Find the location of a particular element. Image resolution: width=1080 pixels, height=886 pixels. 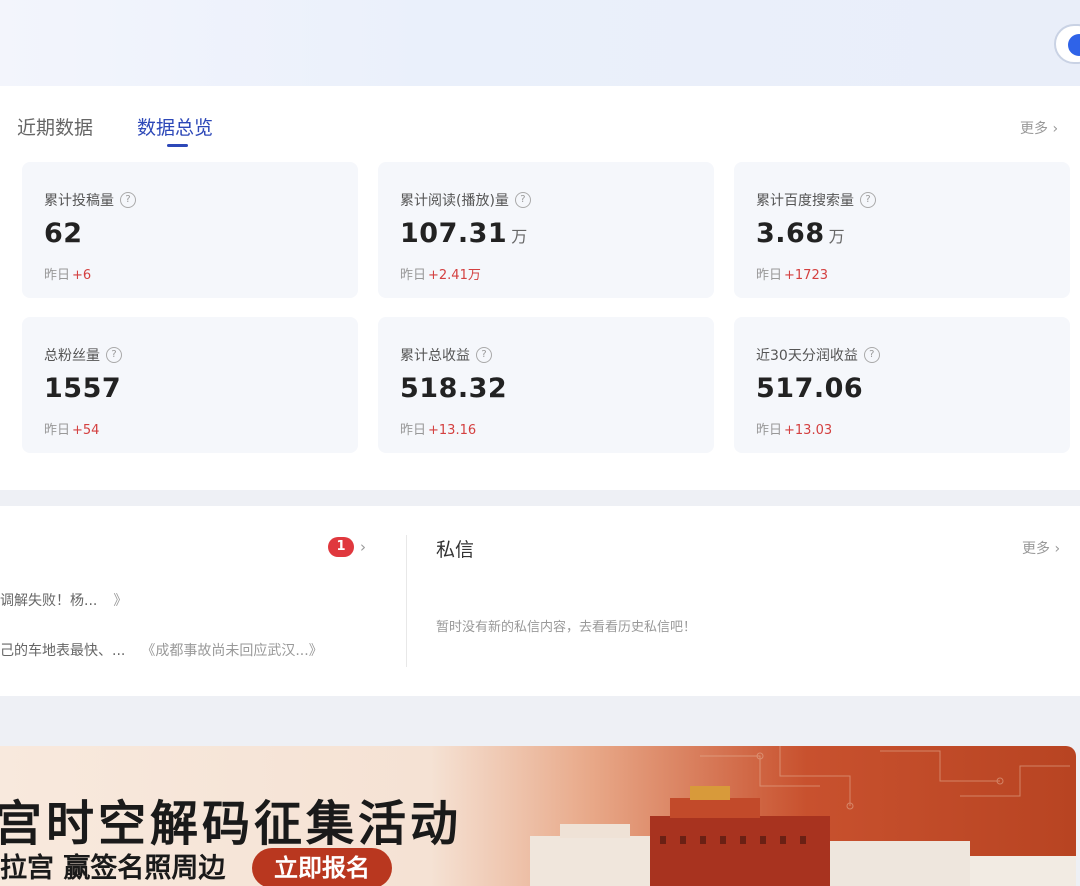

card-label: 总粉丝量 is located at coordinates (72, 356).